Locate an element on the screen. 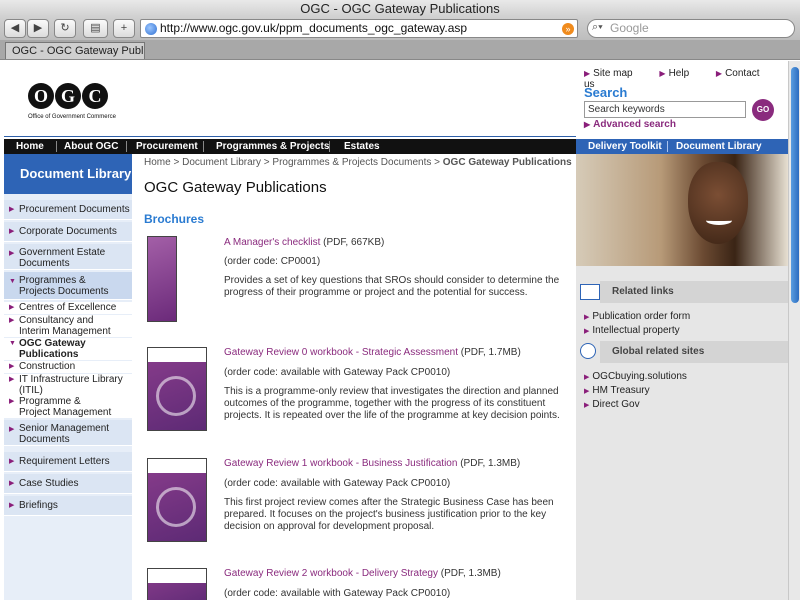  sidebar-item-case-studies: ▶ Case Studies is located at coordinates (68, 484).